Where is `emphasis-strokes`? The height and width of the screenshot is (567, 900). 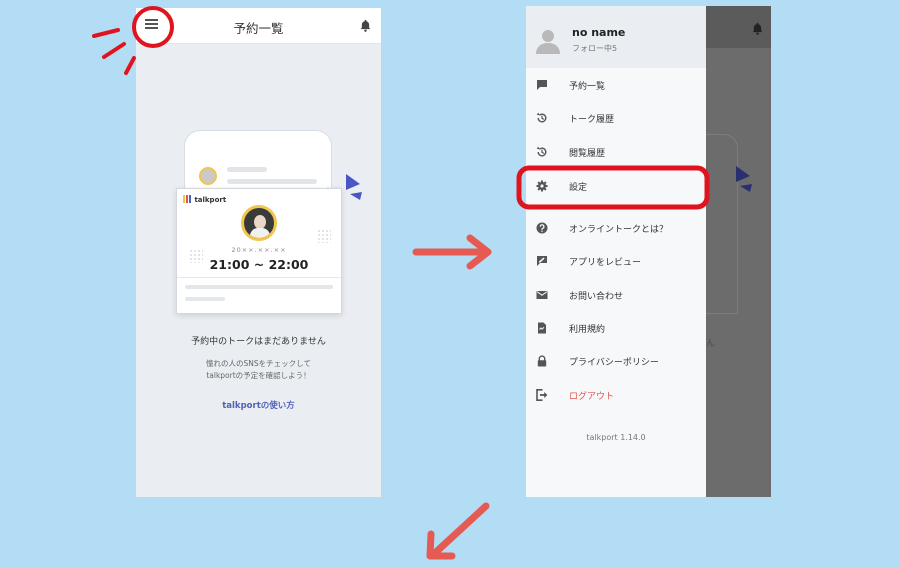 emphasis-strokes is located at coordinates (114, 51).